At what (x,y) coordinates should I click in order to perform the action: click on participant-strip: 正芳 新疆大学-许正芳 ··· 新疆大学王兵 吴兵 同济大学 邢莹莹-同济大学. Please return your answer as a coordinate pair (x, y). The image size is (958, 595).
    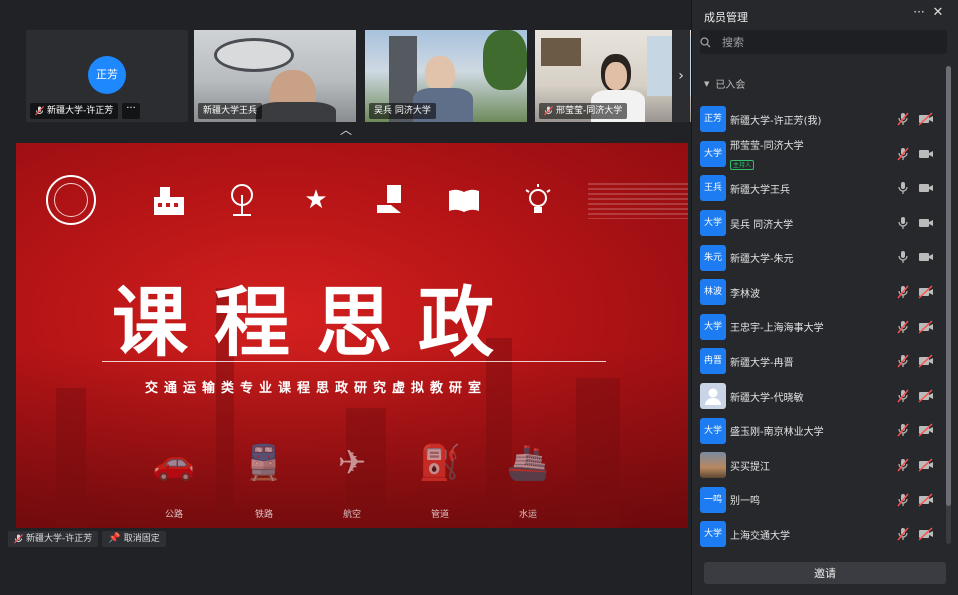
    Looking at the image, I should click on (361, 76).